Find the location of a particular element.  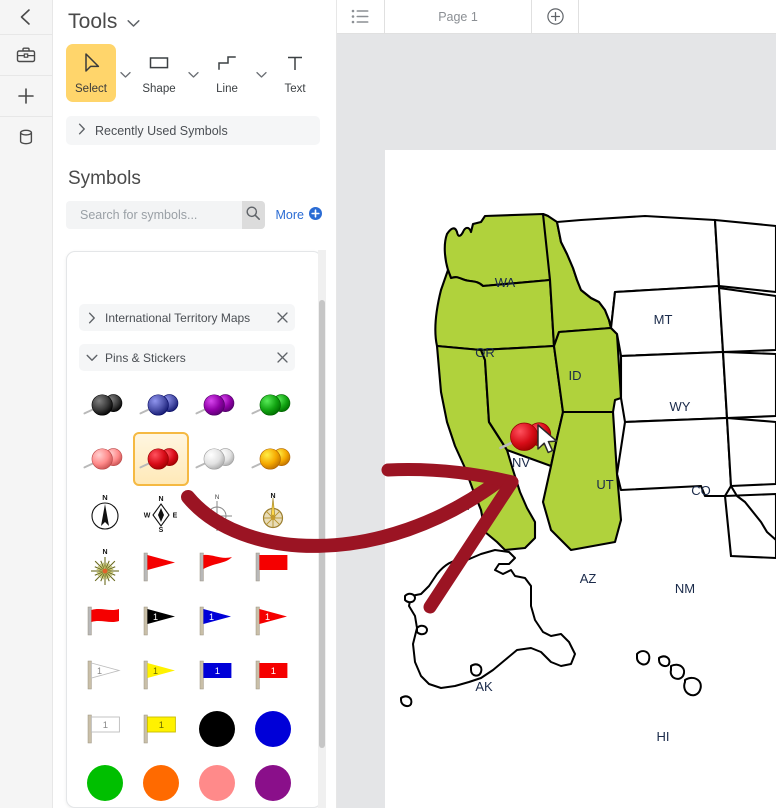

map-state-UT is located at coordinates (587, 370).